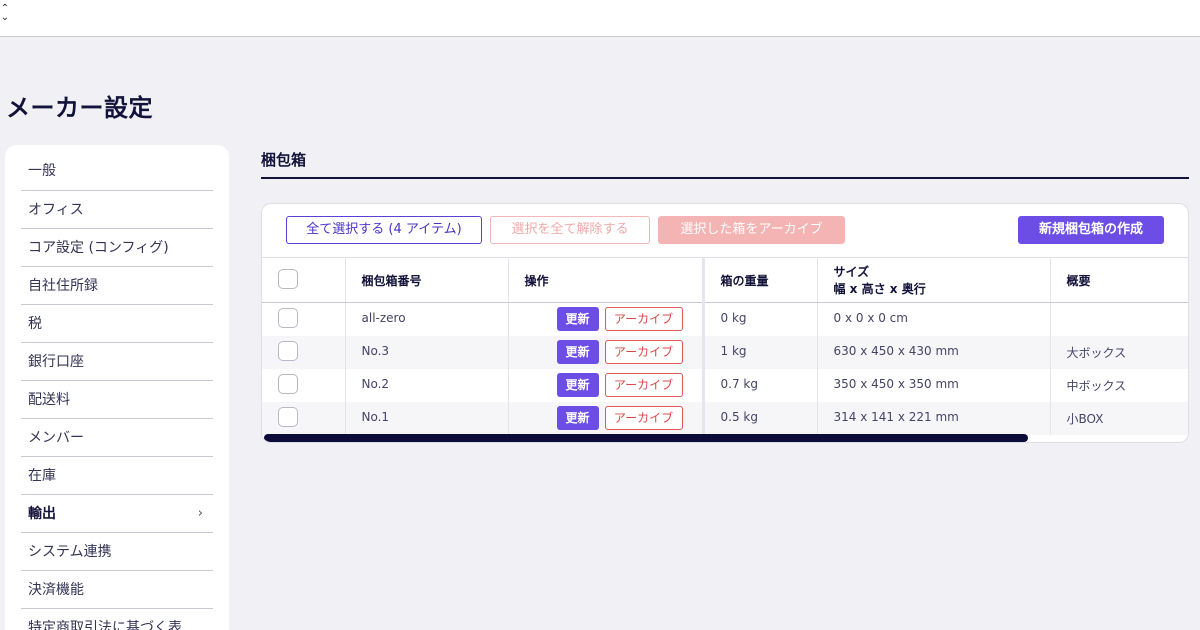 The width and height of the screenshot is (1200, 630). I want to click on section-divider, so click(725, 178).